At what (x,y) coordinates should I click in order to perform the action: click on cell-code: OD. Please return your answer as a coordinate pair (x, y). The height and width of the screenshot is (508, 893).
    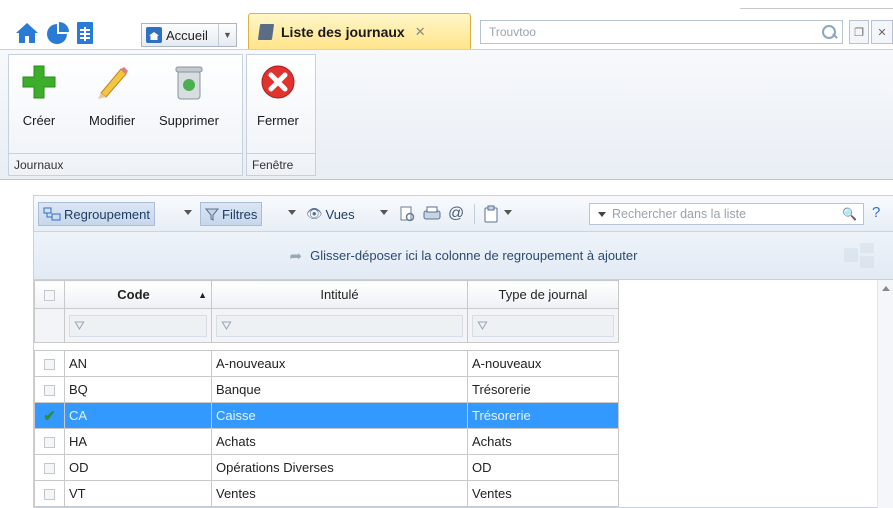
    Looking at the image, I should click on (138, 467).